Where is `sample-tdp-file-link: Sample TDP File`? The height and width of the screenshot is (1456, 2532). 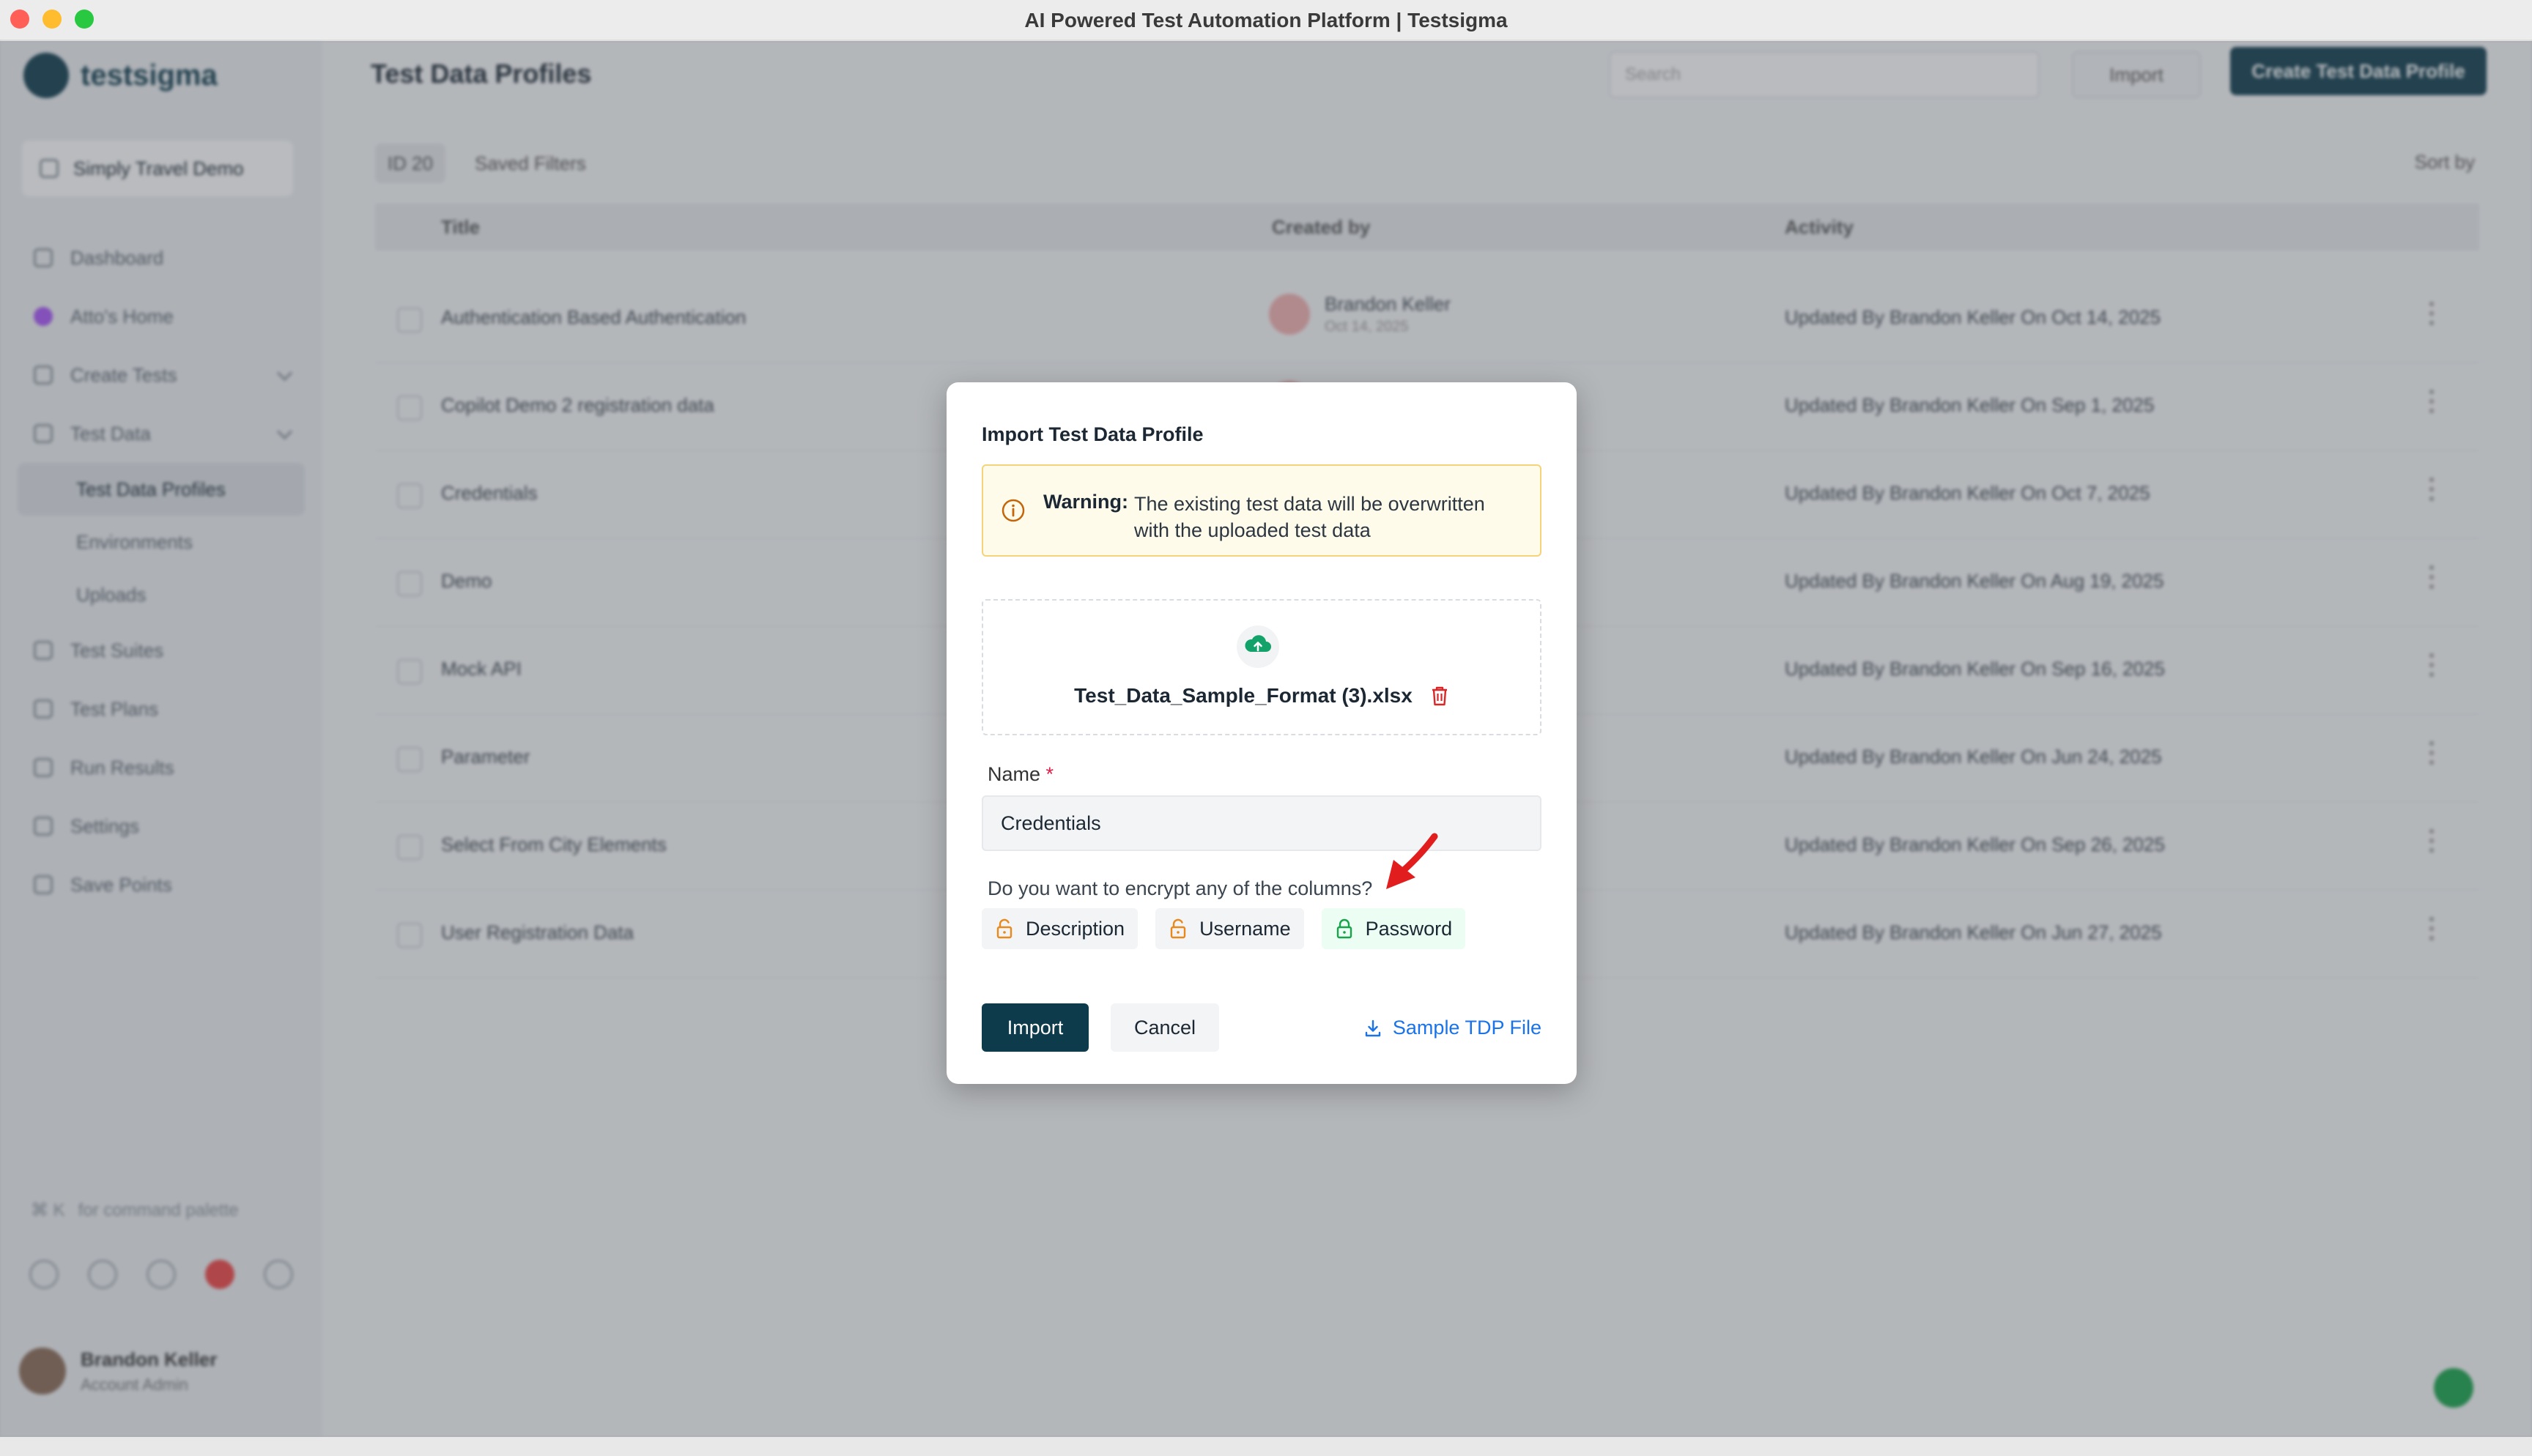 sample-tdp-file-link: Sample TDP File is located at coordinates (1452, 1028).